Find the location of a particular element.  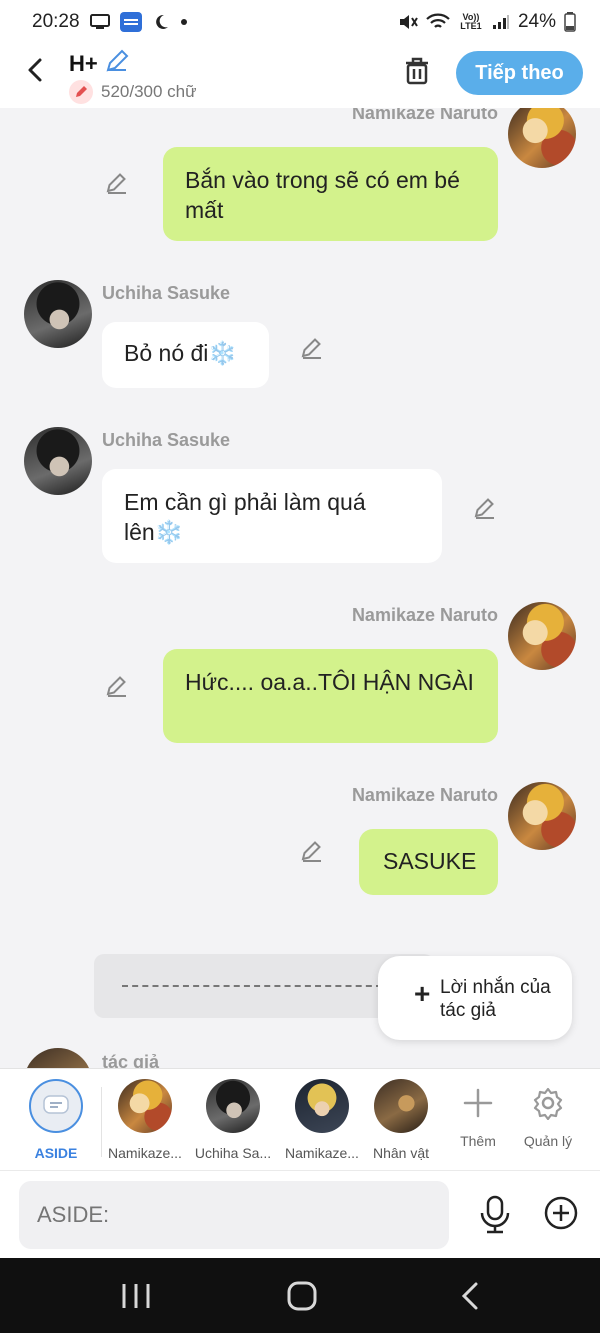

moon-icon is located at coordinates (161, 22).